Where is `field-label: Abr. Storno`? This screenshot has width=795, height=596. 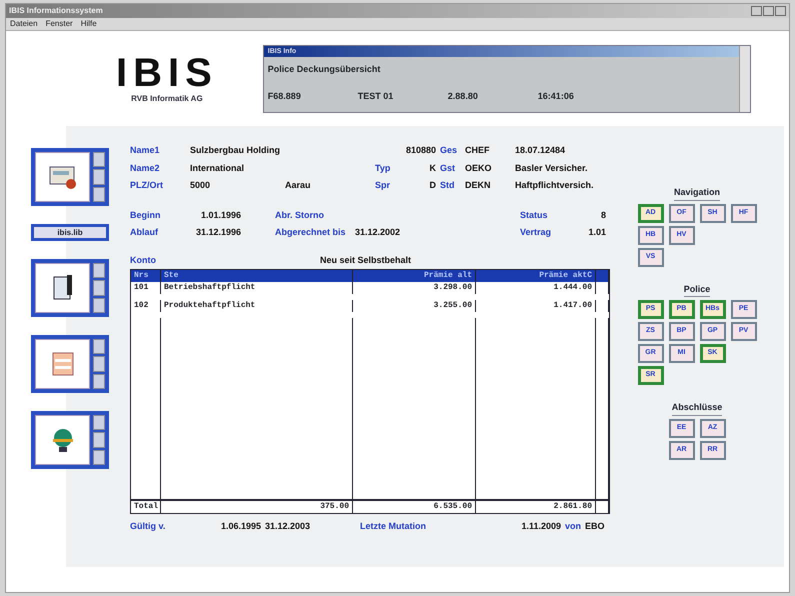
field-label: Abr. Storno is located at coordinates (300, 215).